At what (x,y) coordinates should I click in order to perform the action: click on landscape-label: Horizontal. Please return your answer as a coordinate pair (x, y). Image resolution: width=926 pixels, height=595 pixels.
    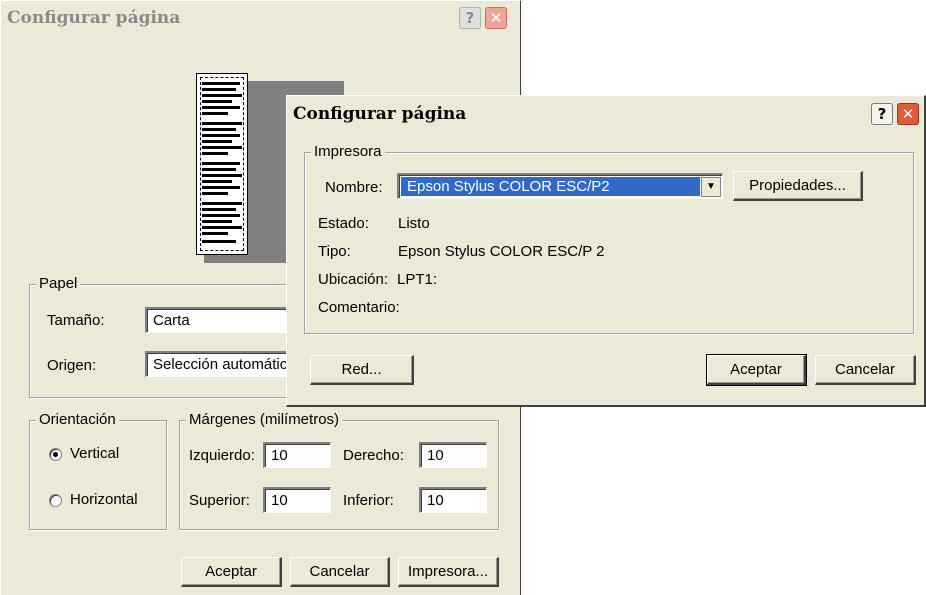
    Looking at the image, I should click on (104, 499).